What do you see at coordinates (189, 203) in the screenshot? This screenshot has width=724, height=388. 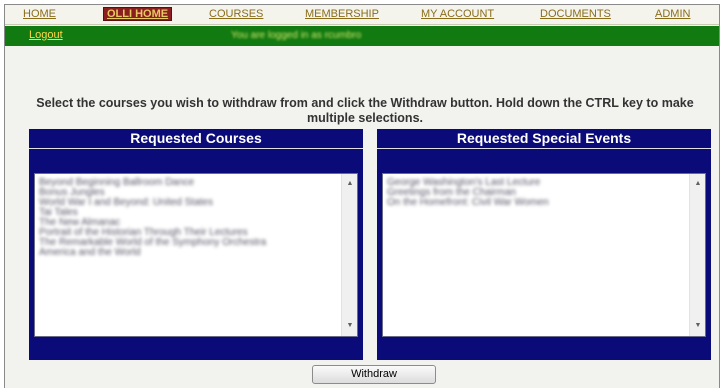 I see `course-option: World War I and Beyond: United States` at bounding box center [189, 203].